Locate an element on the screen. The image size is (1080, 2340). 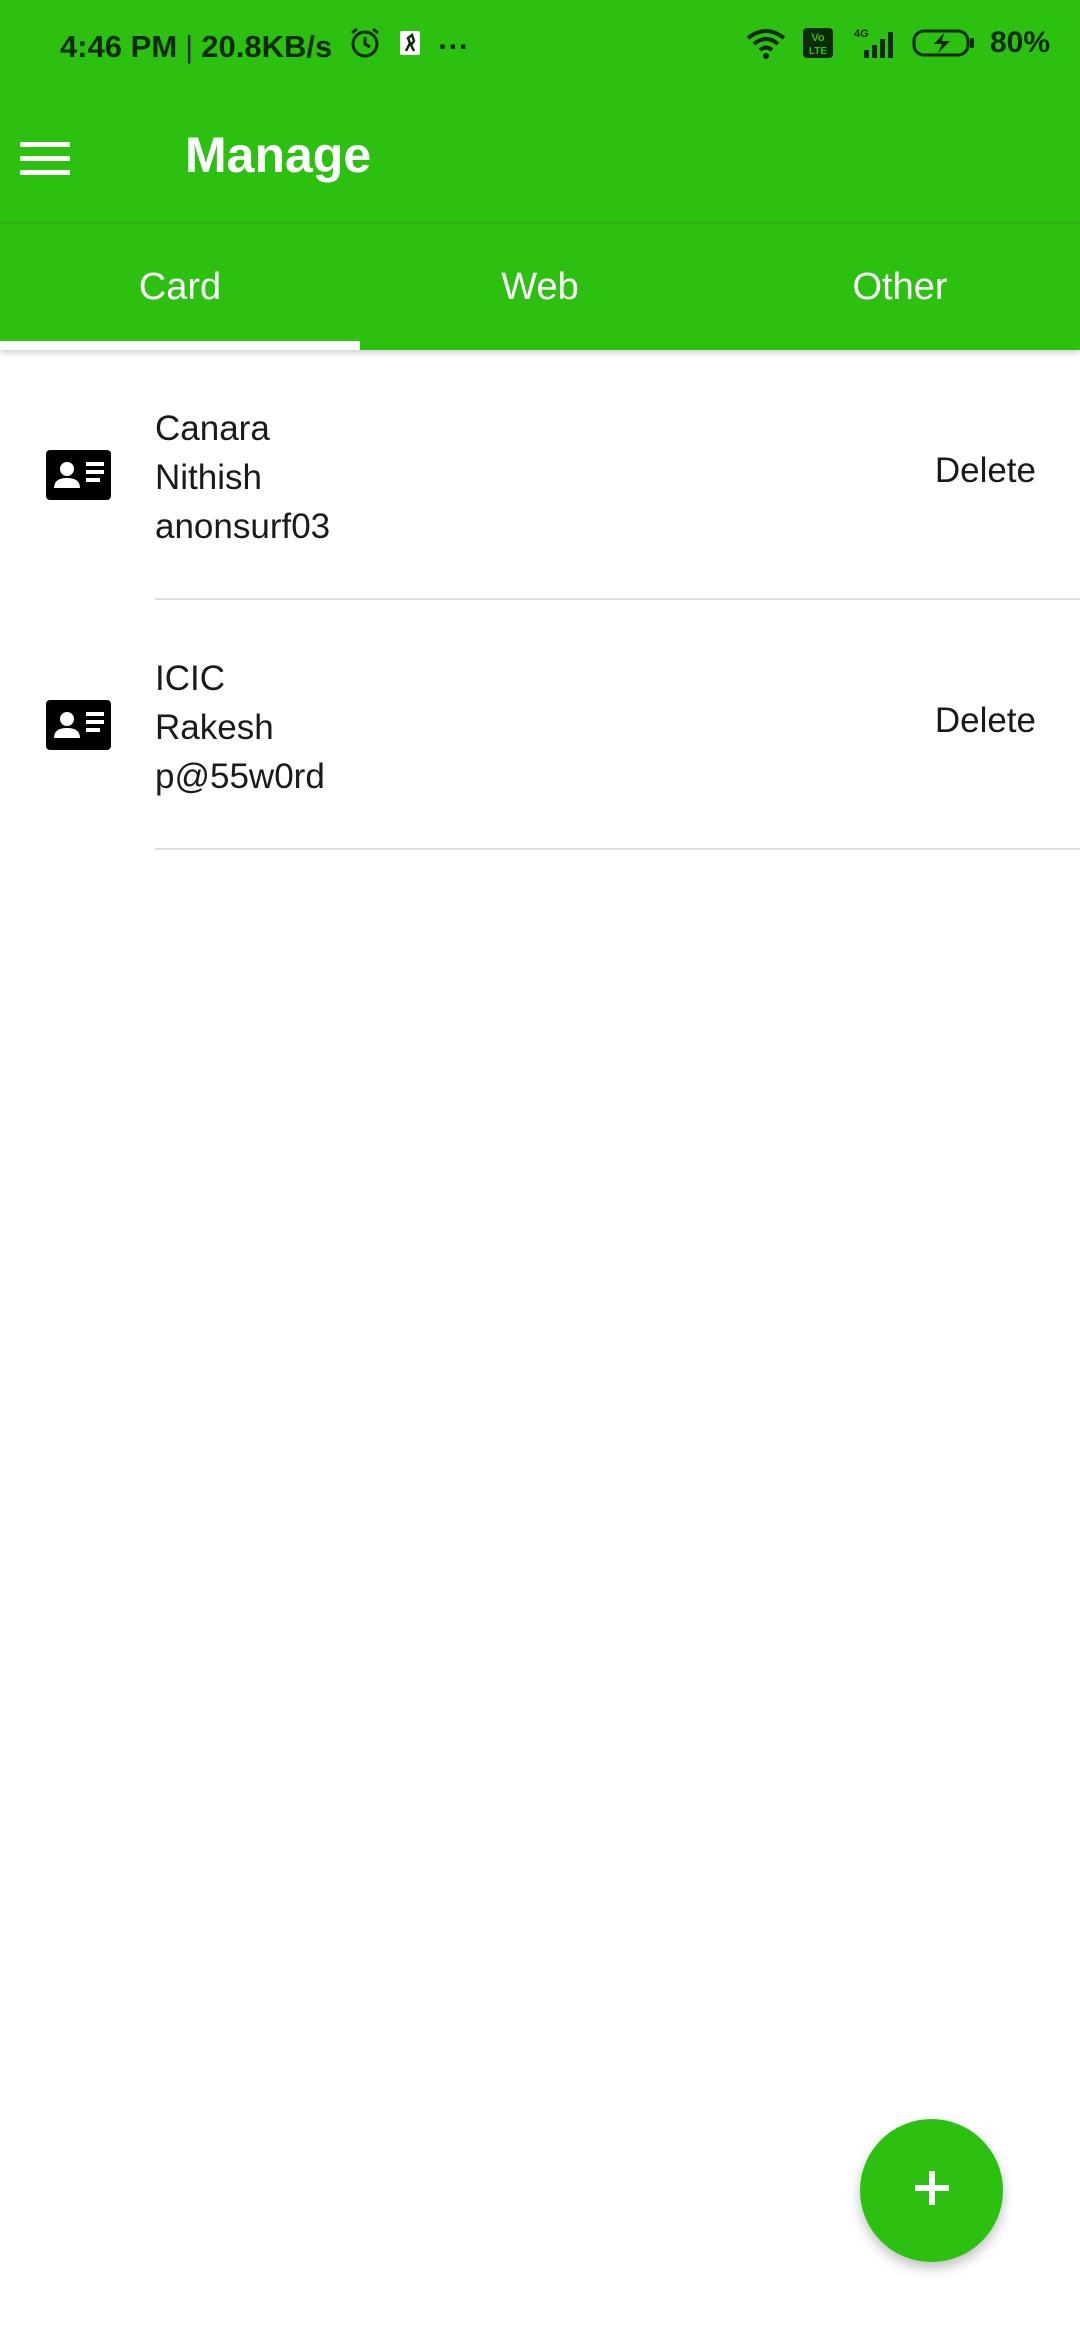
status-right: Vo LTE 4G 80% is located at coordinates (890, 43).